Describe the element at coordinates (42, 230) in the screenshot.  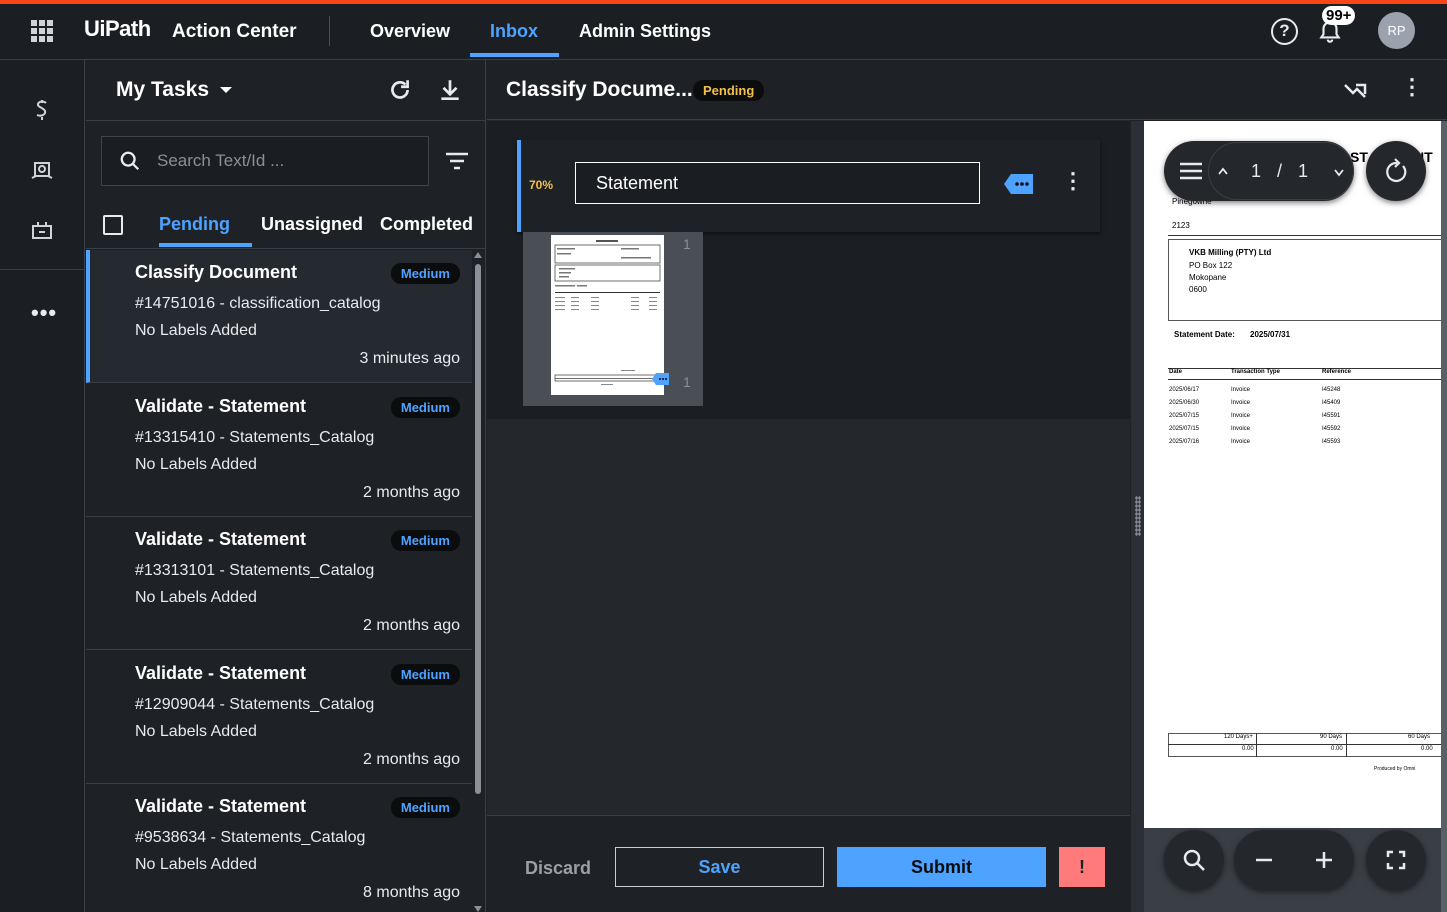
I see `queue-icon` at that location.